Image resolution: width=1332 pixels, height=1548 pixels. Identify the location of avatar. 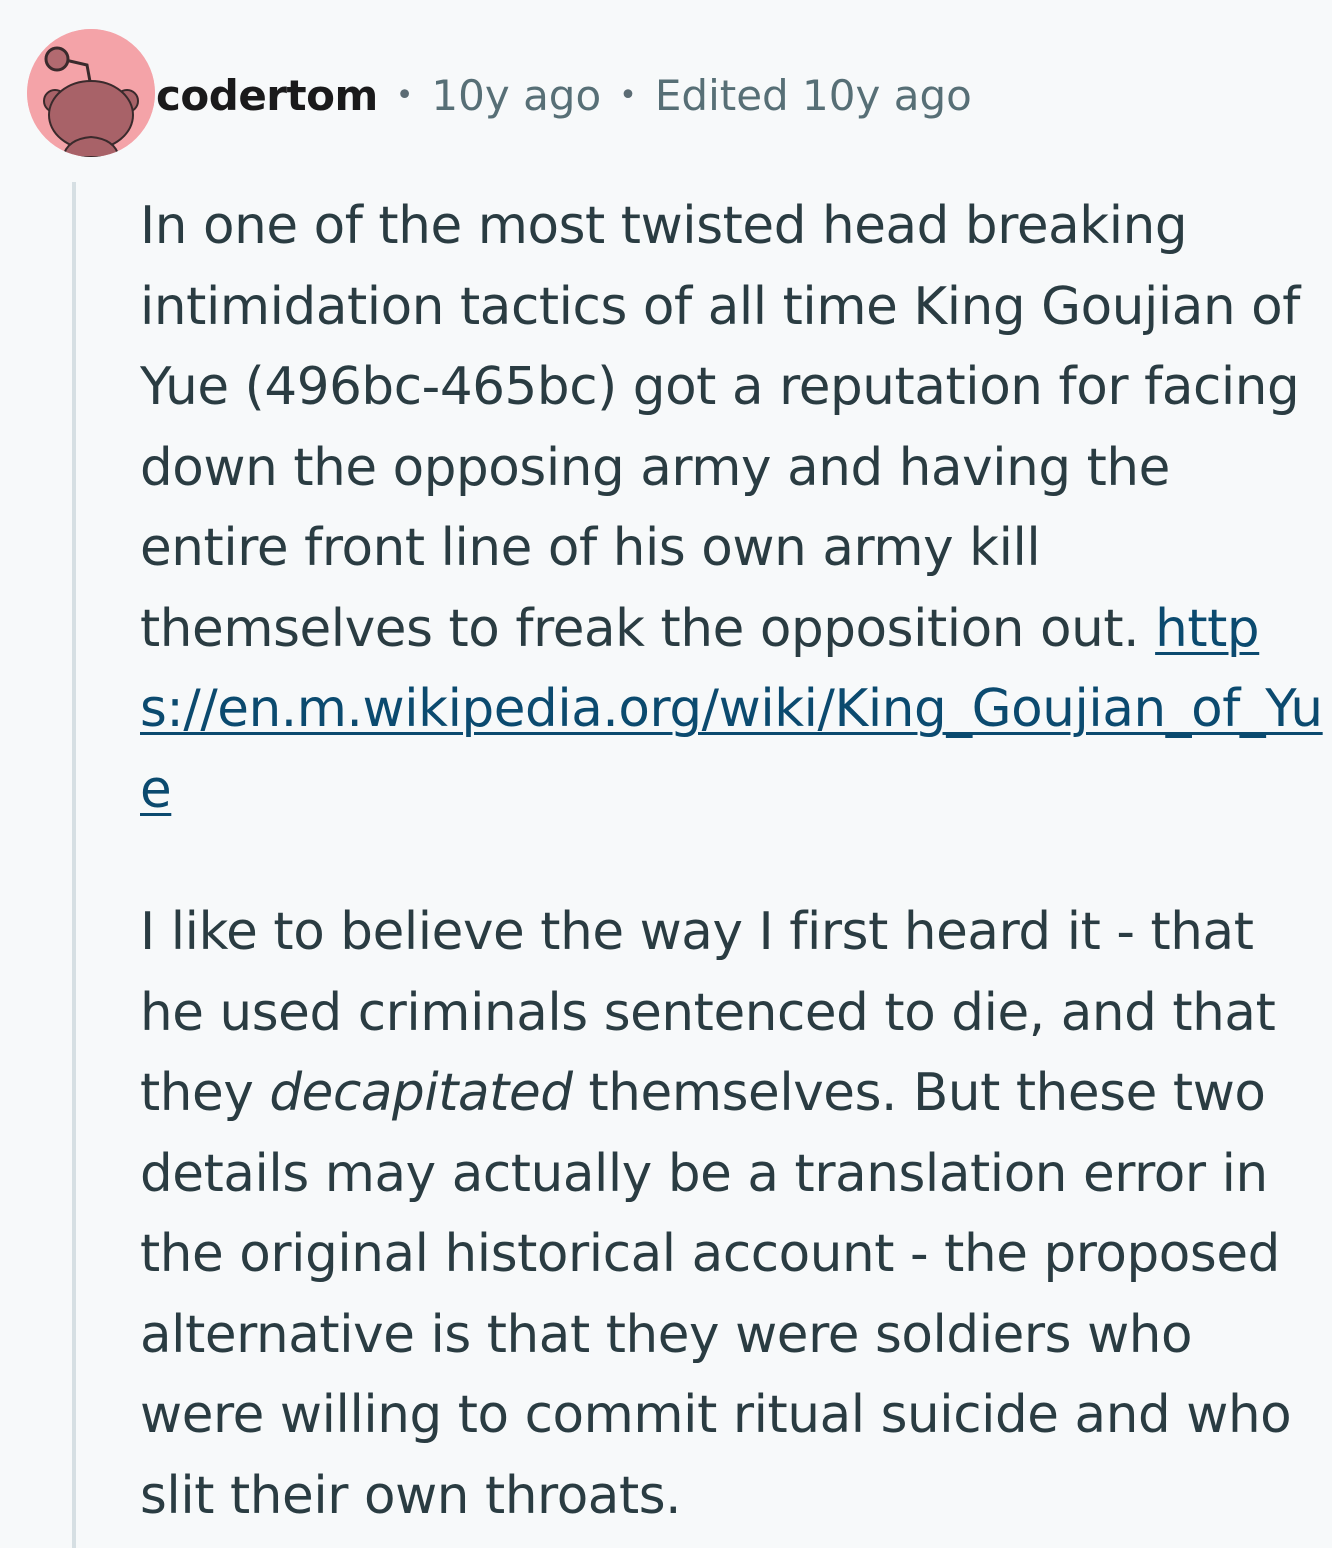
(91, 93).